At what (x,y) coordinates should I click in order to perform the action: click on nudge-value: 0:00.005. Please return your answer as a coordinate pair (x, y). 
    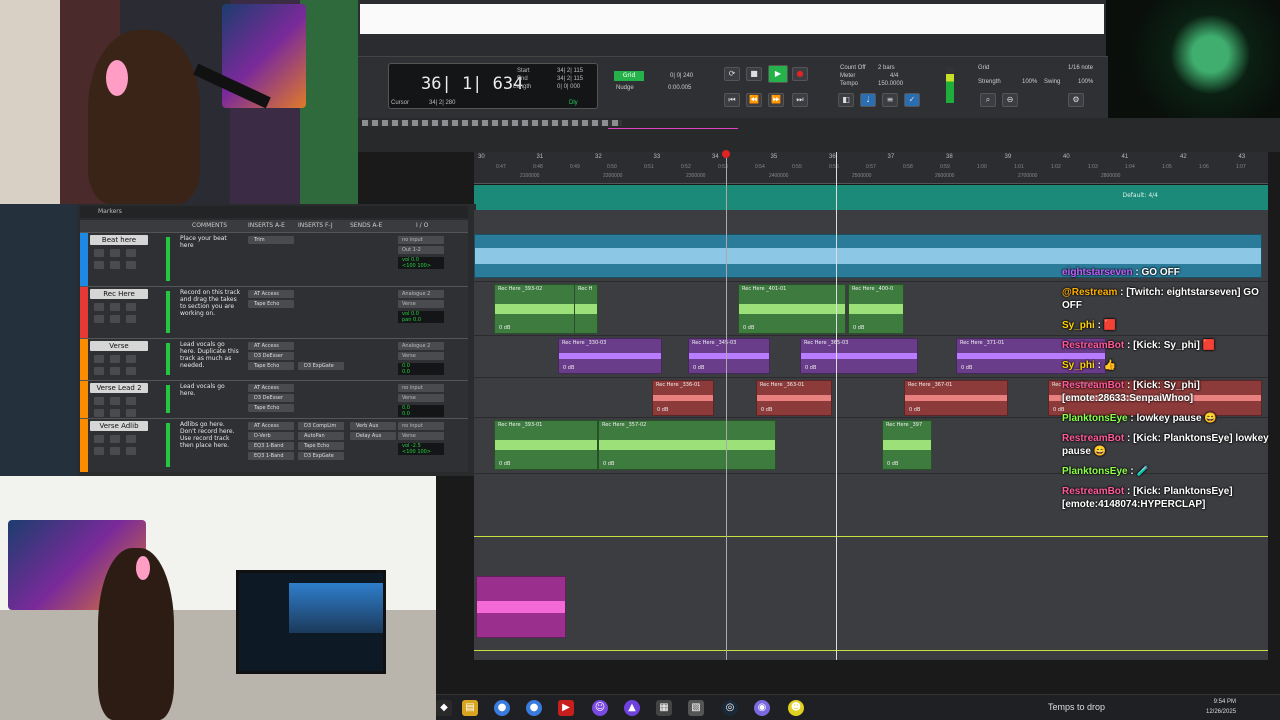
    Looking at the image, I should click on (679, 88).